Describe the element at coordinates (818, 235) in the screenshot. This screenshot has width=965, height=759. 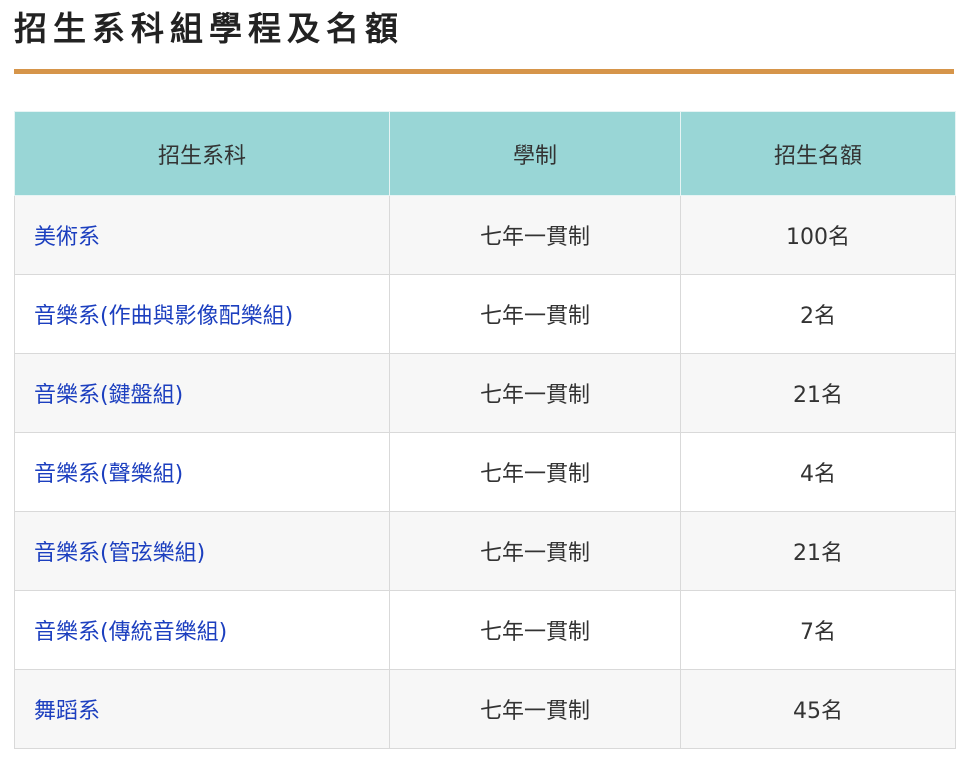
I see `quota-cell: 100名` at that location.